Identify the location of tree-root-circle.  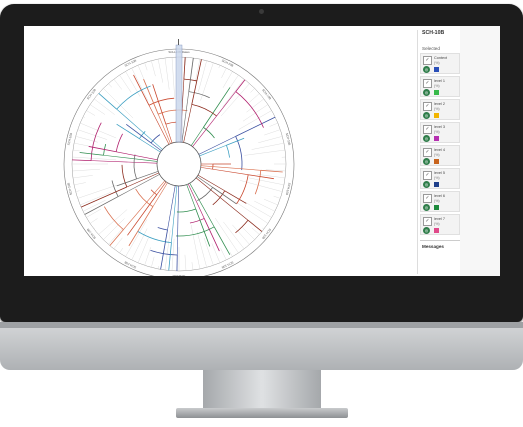
(179, 164).